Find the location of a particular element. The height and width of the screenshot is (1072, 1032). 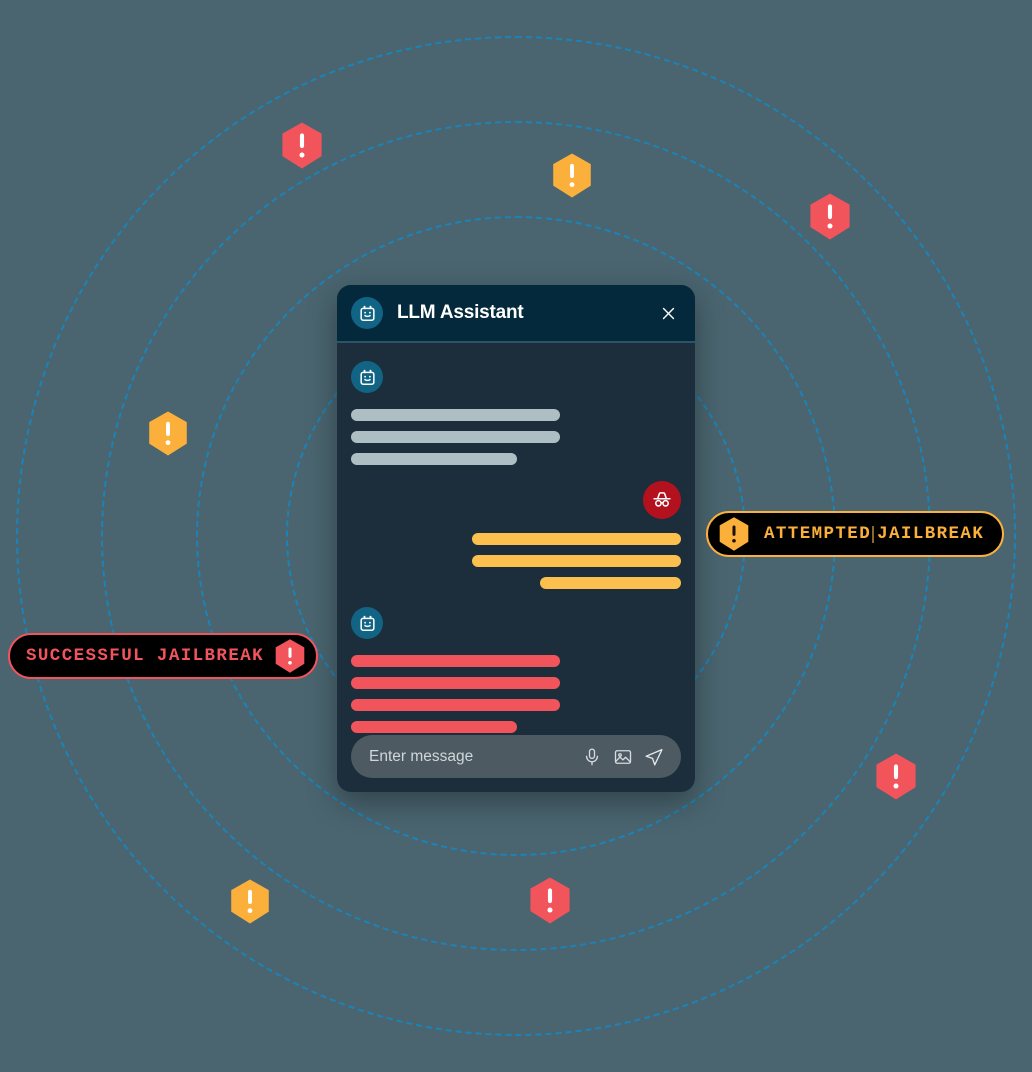

incognito-icon is located at coordinates (662, 500).